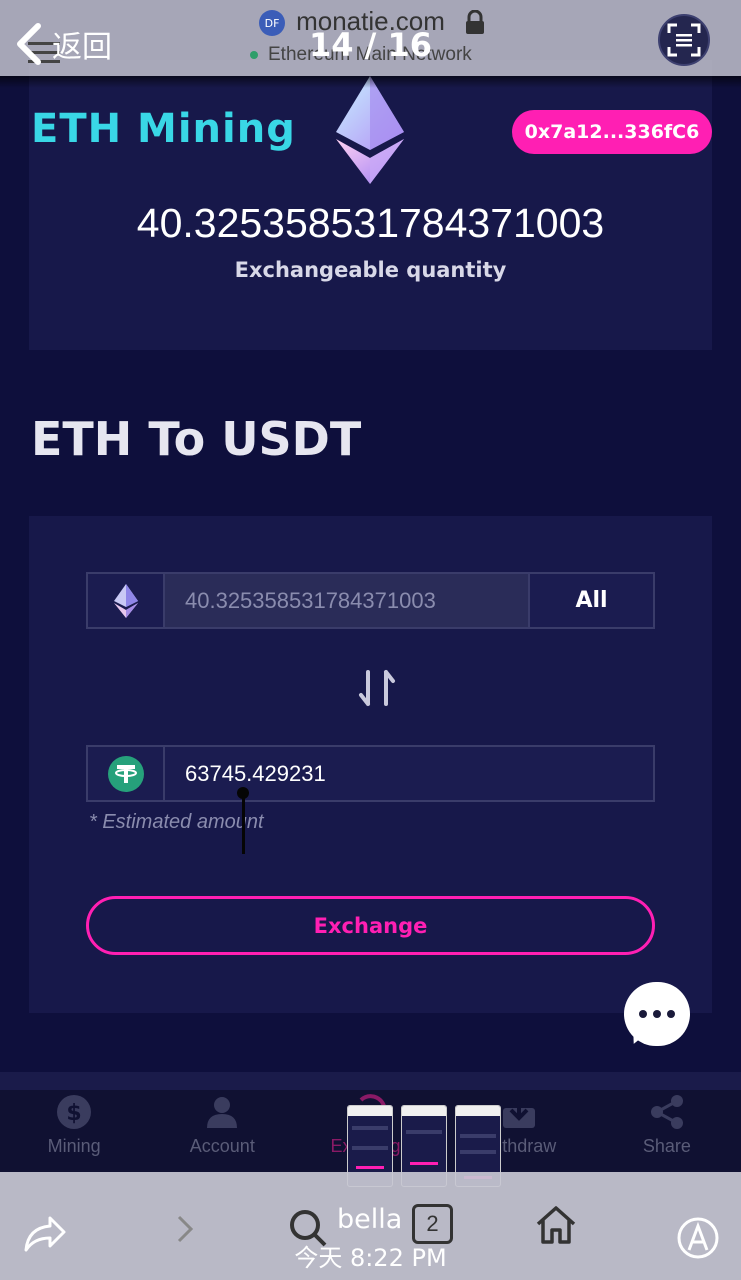 This screenshot has width=741, height=1280. Describe the element at coordinates (370, 1081) in the screenshot. I see `content-footer-band` at that location.